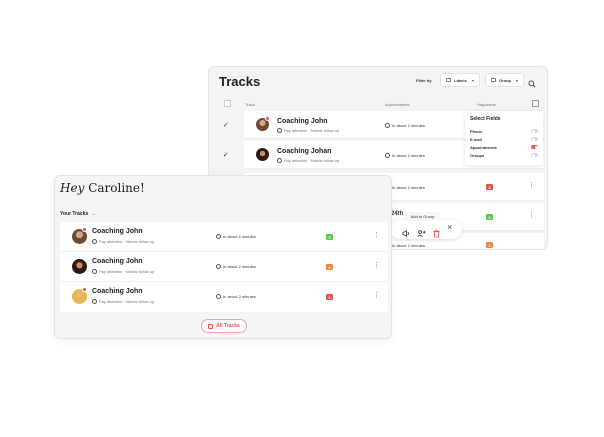 The width and height of the screenshot is (604, 437). What do you see at coordinates (422, 216) in the screenshot?
I see `tooltip: Add to Group` at bounding box center [422, 216].